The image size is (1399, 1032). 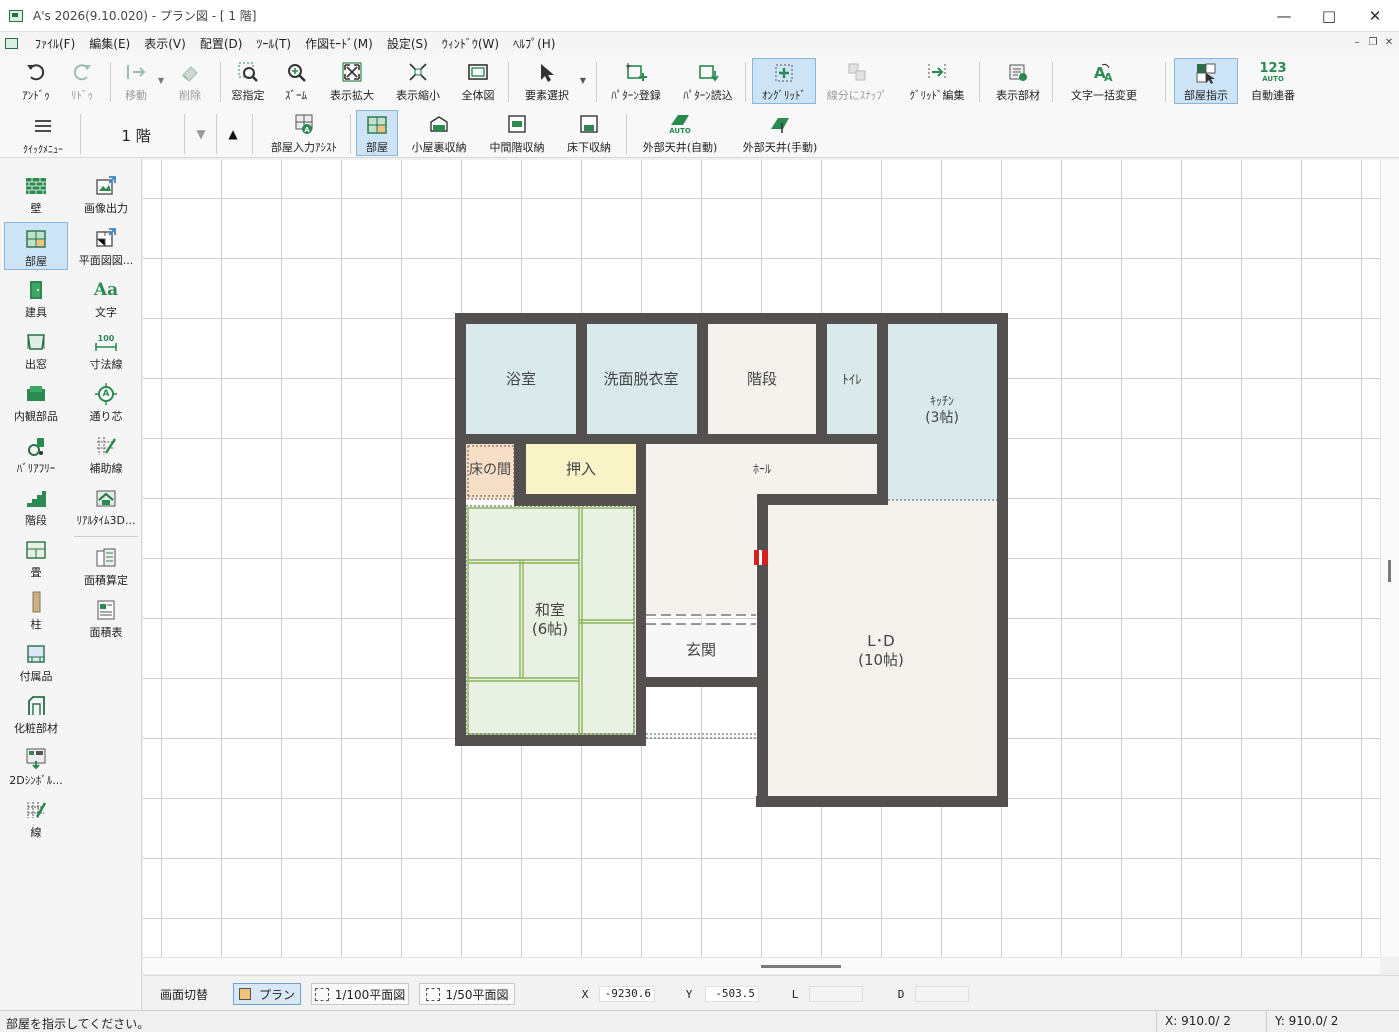 I want to click on floor-up-button: ▲, so click(x=233, y=134).